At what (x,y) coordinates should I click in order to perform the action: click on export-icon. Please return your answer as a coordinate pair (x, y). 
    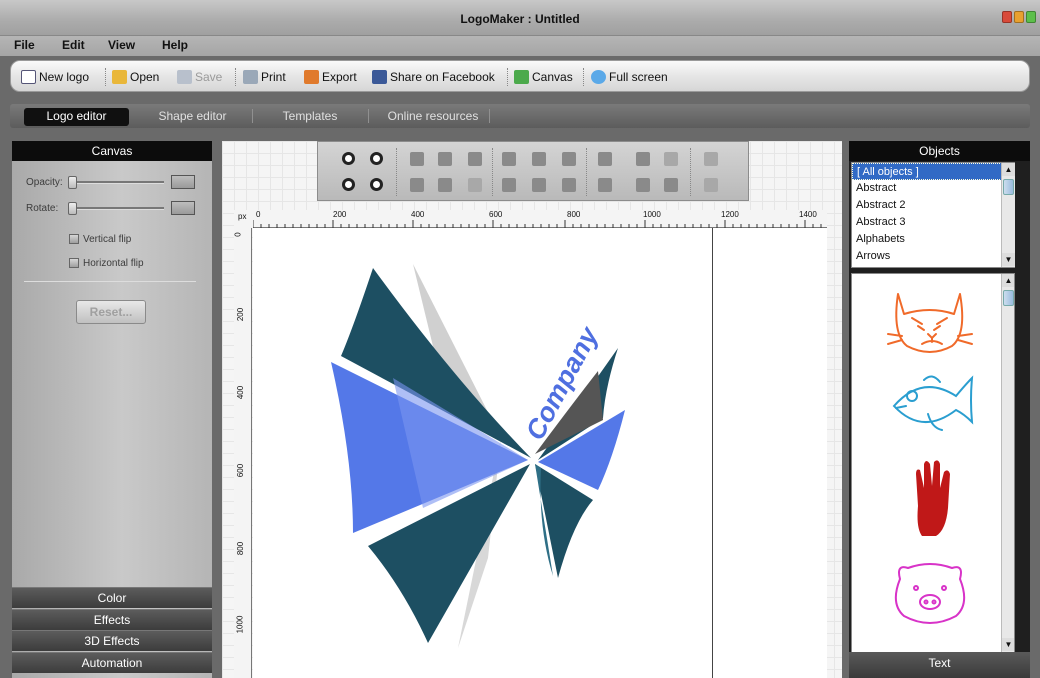
    Looking at the image, I should click on (311, 77).